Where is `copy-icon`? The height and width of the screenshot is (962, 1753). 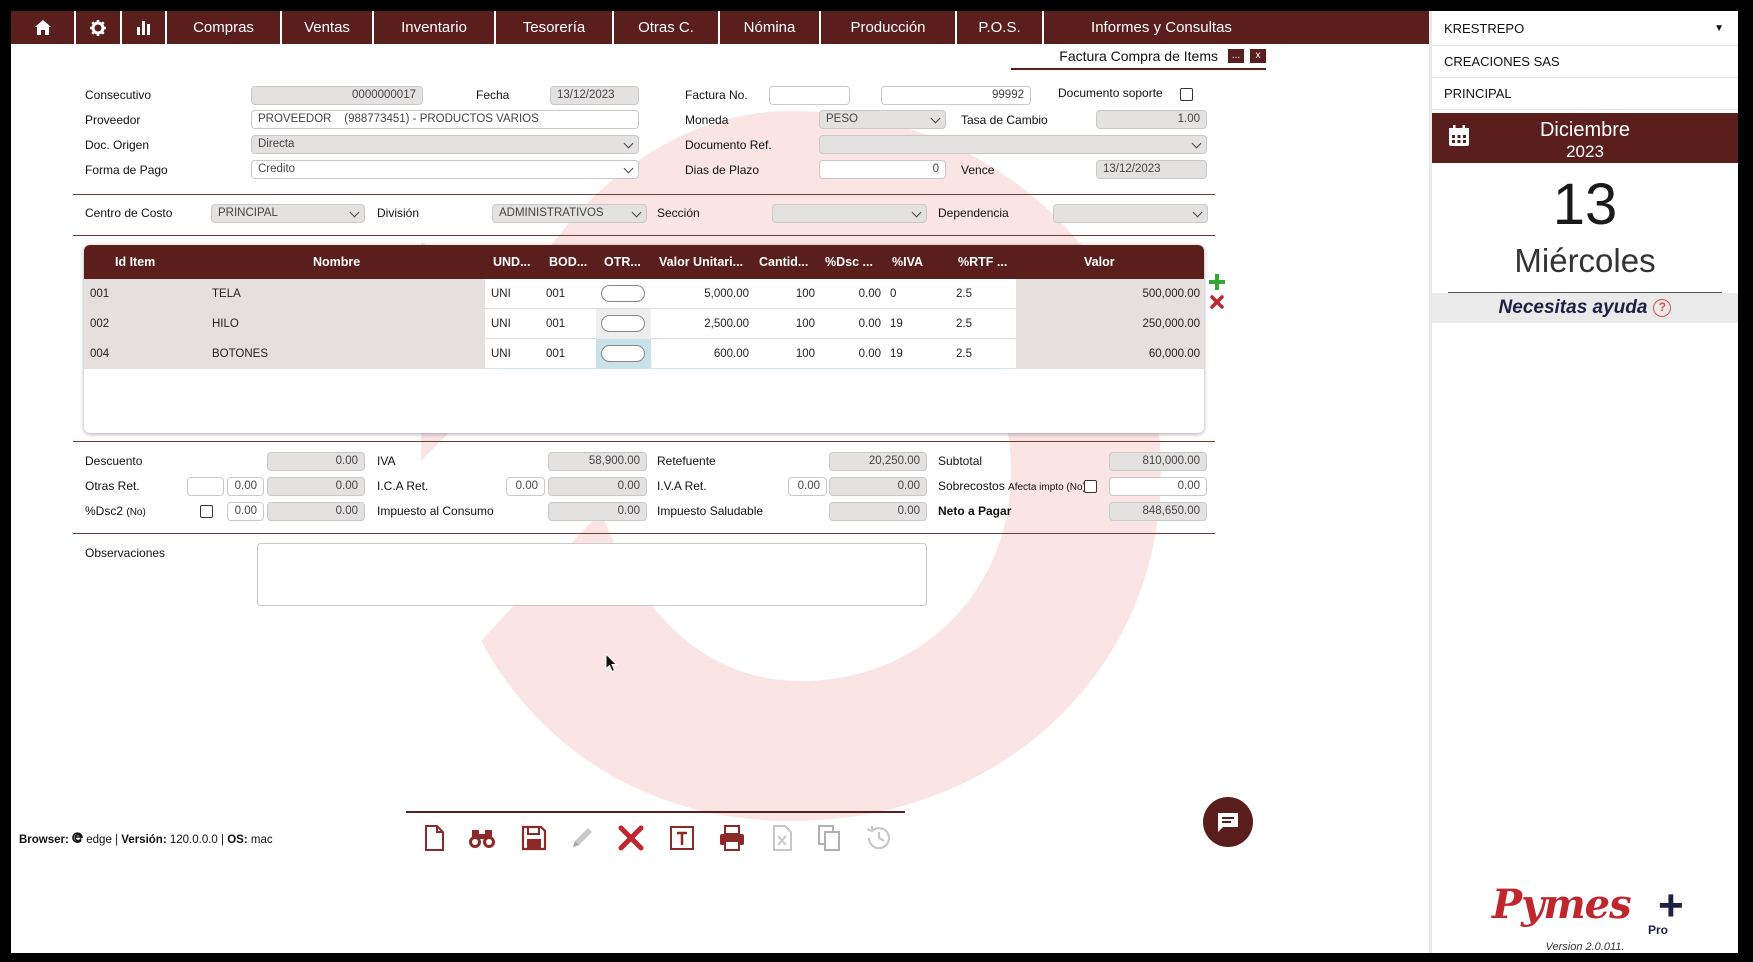
copy-icon is located at coordinates (829, 838).